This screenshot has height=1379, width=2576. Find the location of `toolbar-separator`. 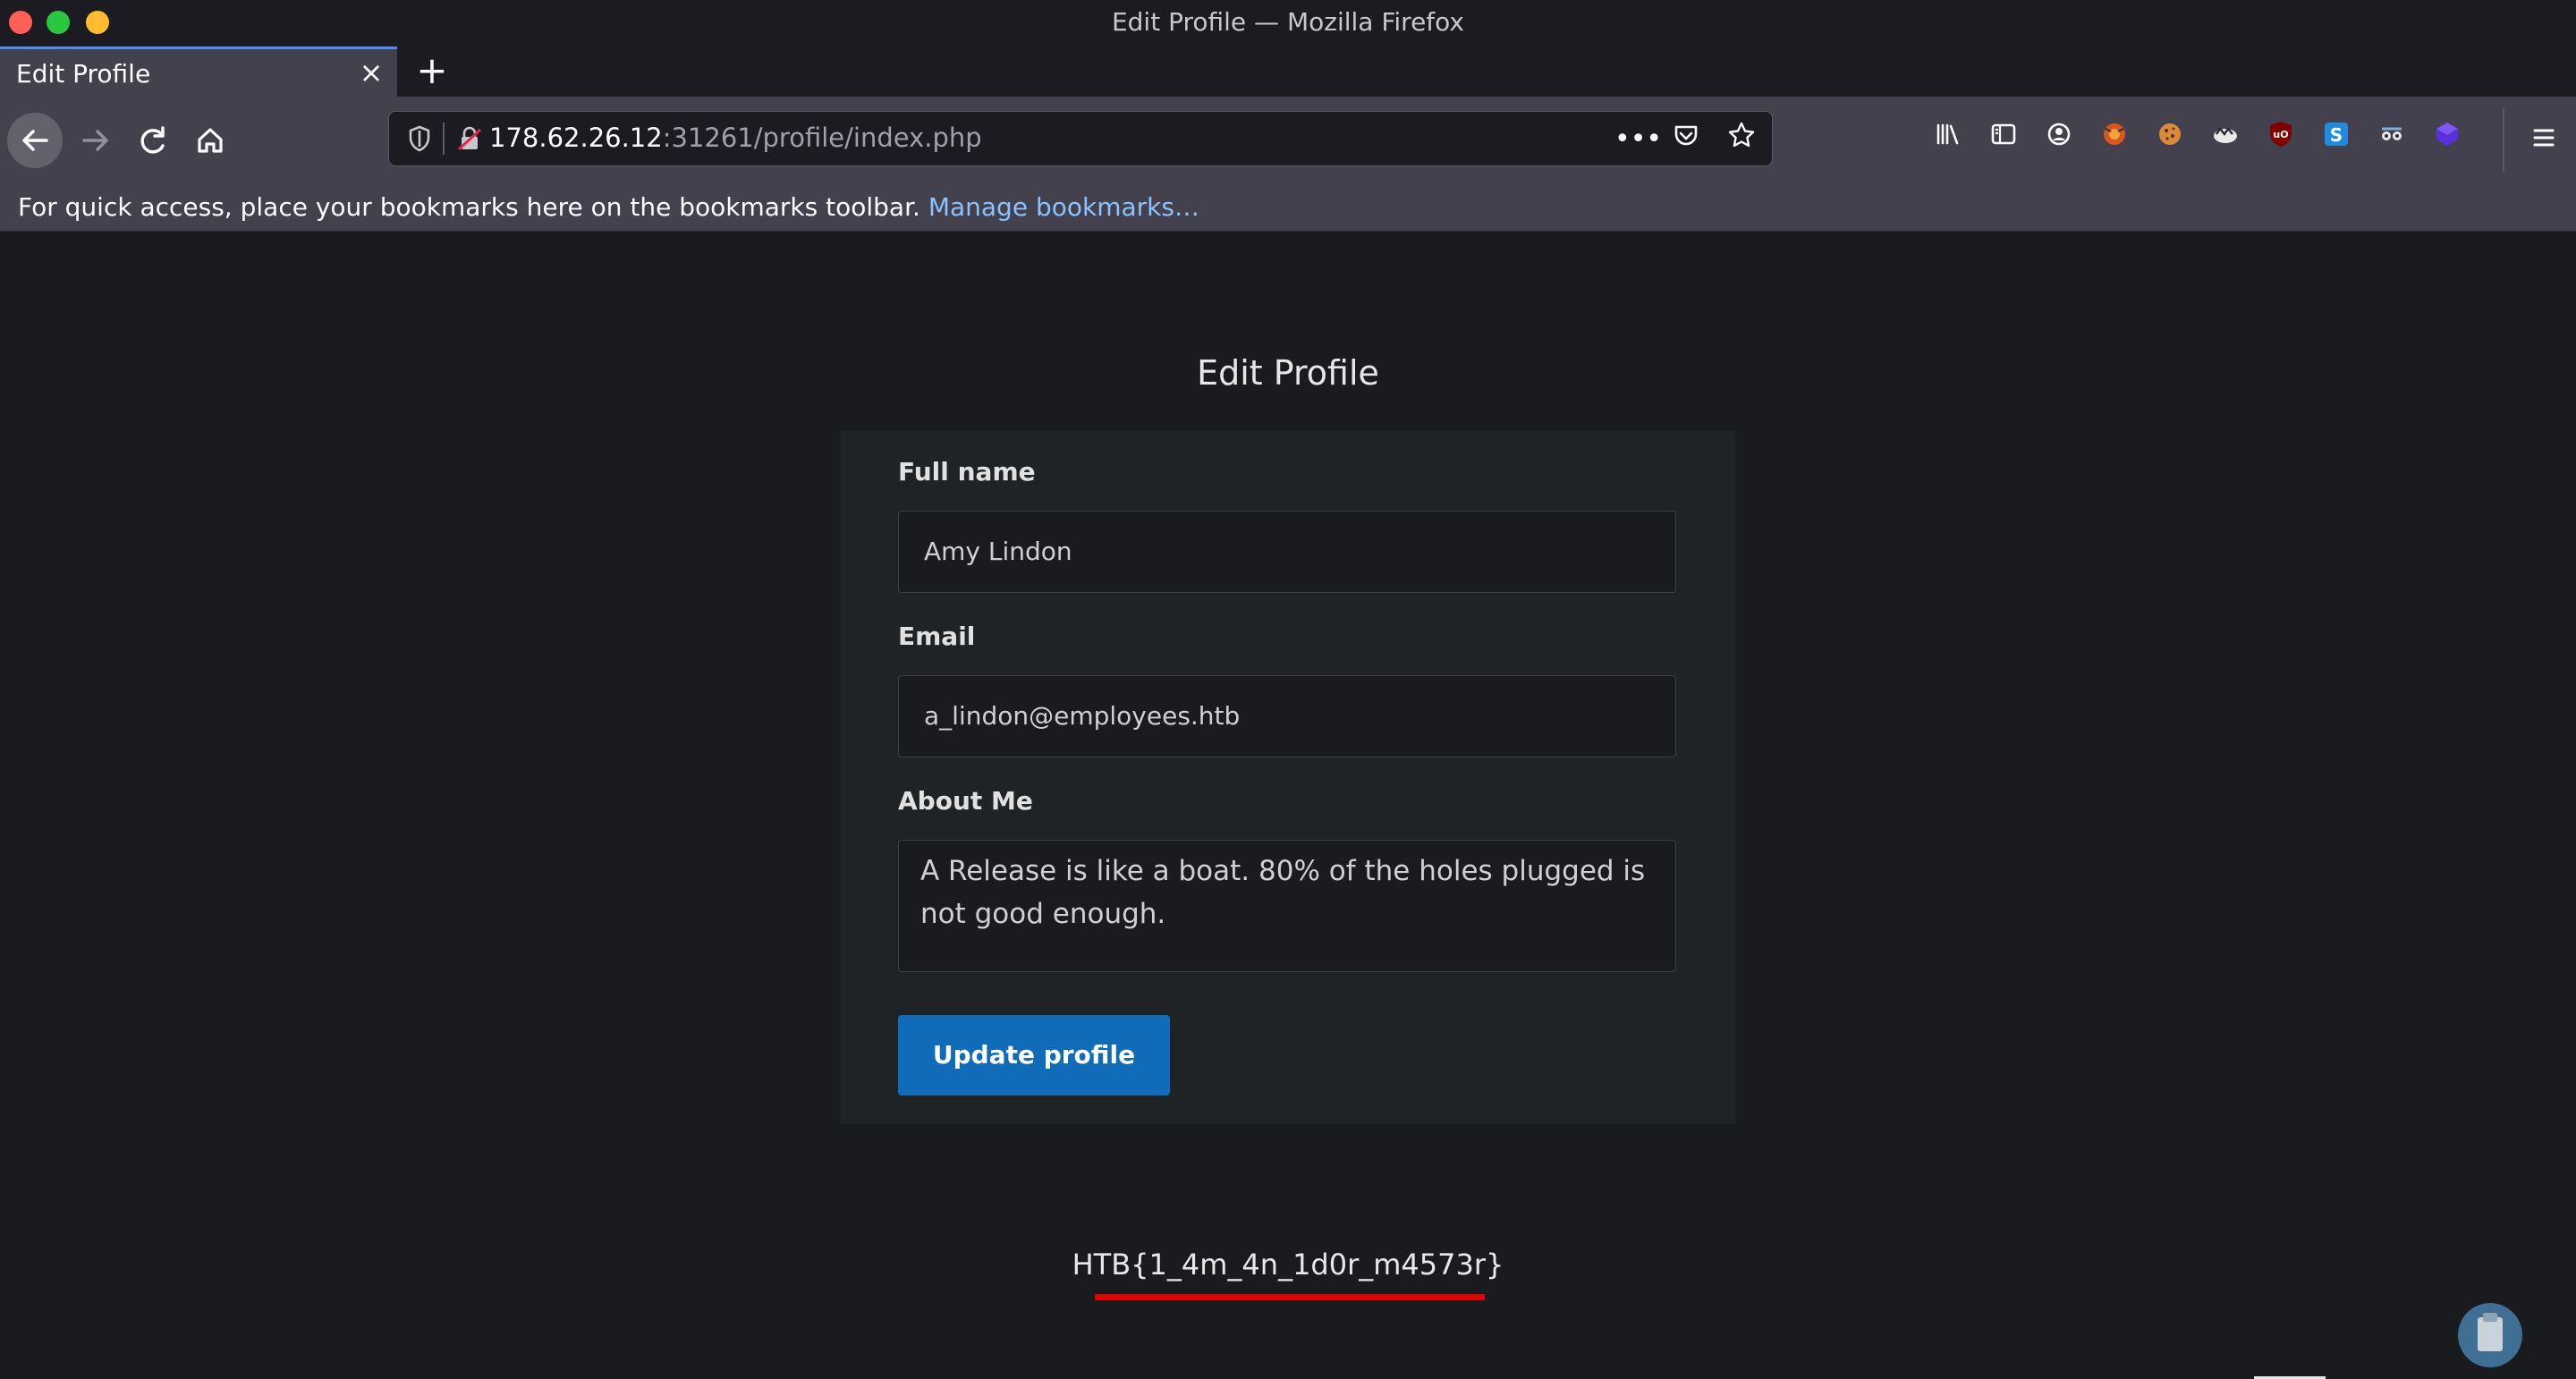

toolbar-separator is located at coordinates (2503, 140).